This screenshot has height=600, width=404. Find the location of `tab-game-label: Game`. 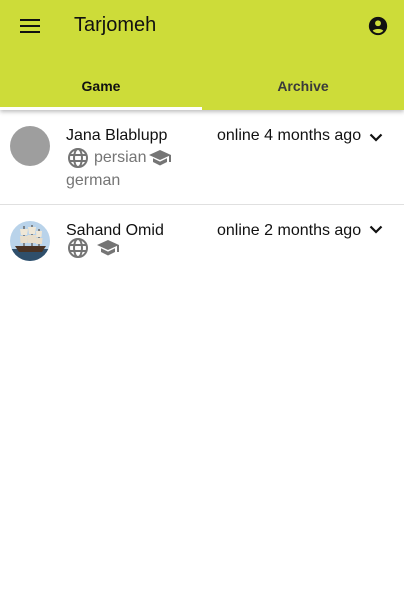

tab-game-label: Game is located at coordinates (101, 86).